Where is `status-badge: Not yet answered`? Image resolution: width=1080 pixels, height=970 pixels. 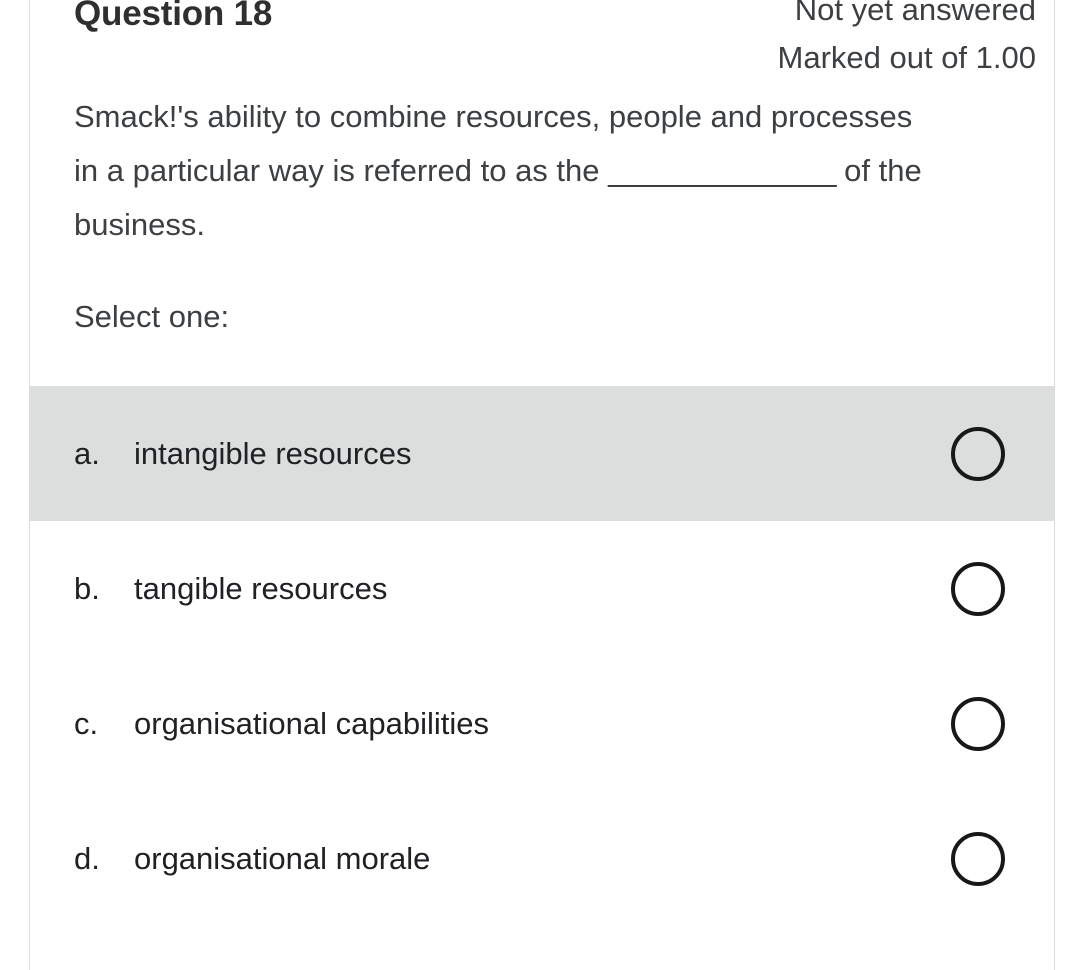
status-badge: Not yet answered is located at coordinates (915, 13).